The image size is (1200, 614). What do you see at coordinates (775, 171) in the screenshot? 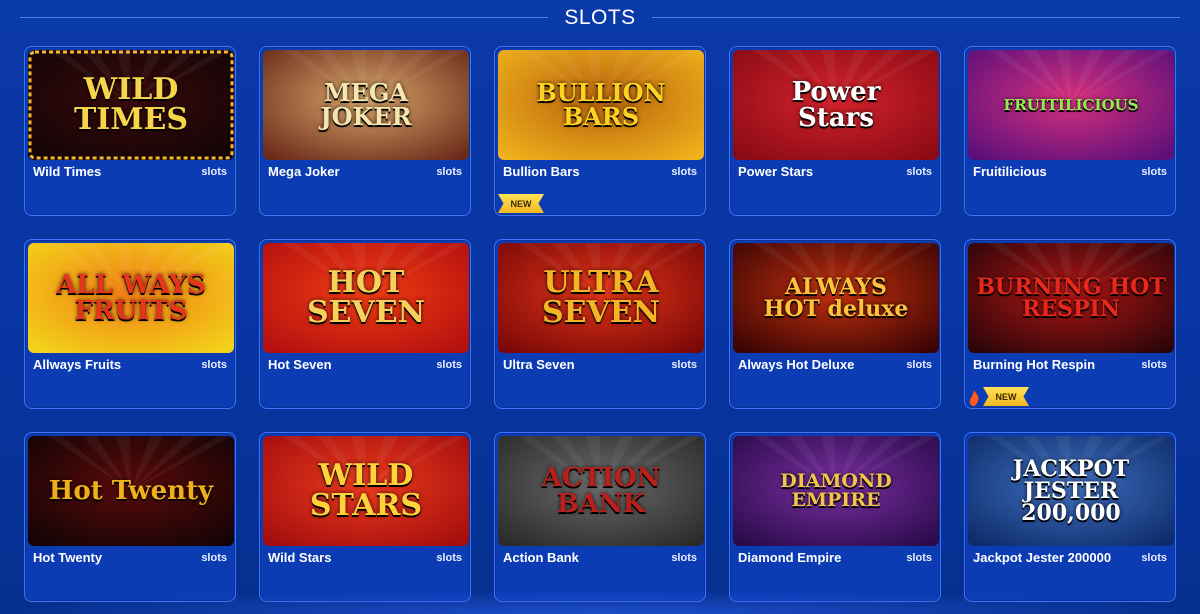
I see `game-title: Power Stars` at bounding box center [775, 171].